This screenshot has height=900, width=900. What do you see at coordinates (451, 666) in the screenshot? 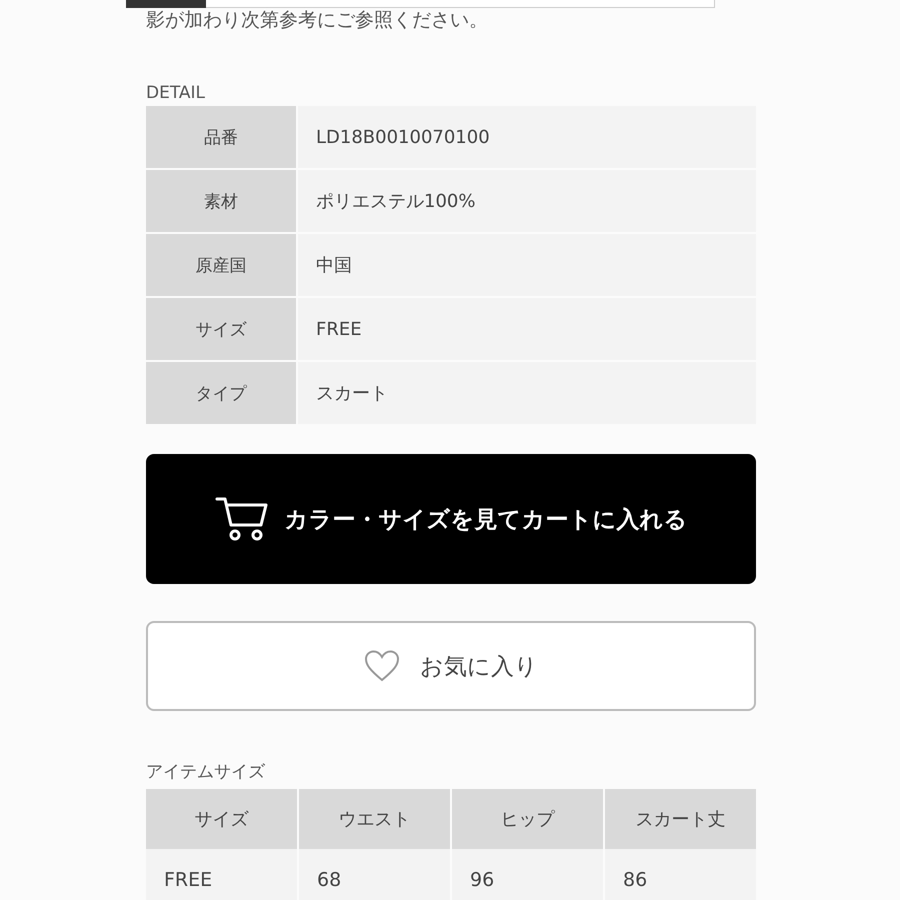
I see `favorite-button: お気に入り` at bounding box center [451, 666].